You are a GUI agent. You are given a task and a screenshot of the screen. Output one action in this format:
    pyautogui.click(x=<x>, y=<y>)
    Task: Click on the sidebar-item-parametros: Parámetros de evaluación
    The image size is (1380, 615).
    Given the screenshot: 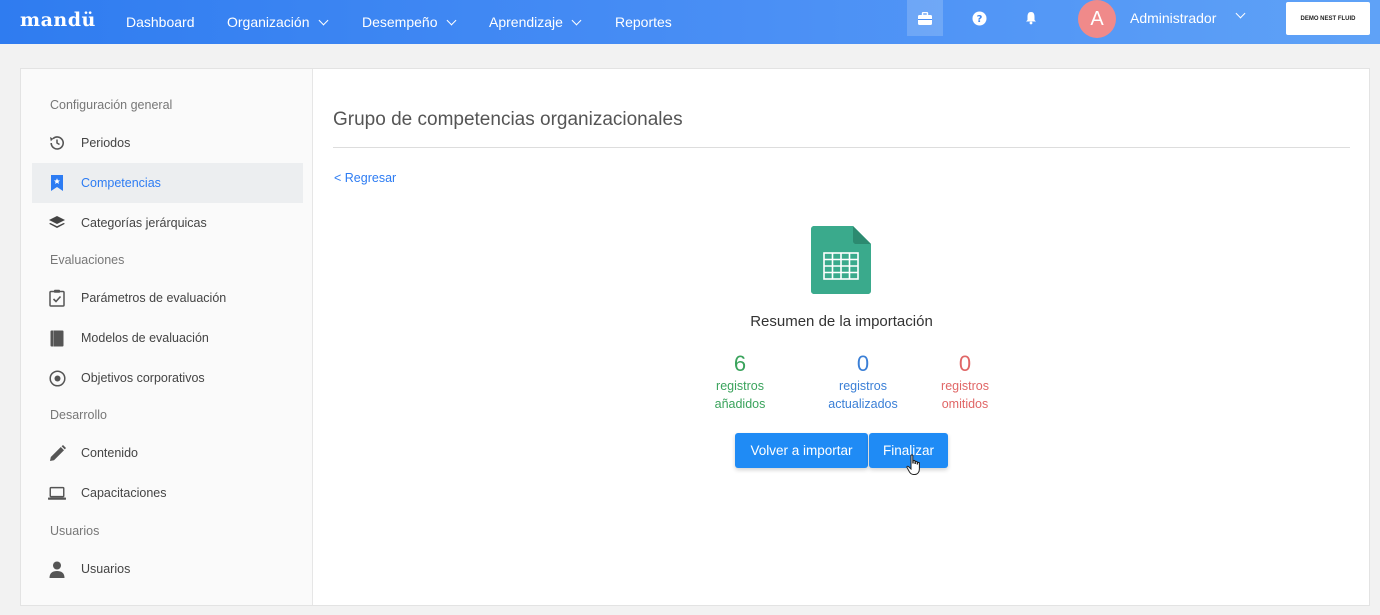 What is the action you would take?
    pyautogui.click(x=167, y=298)
    